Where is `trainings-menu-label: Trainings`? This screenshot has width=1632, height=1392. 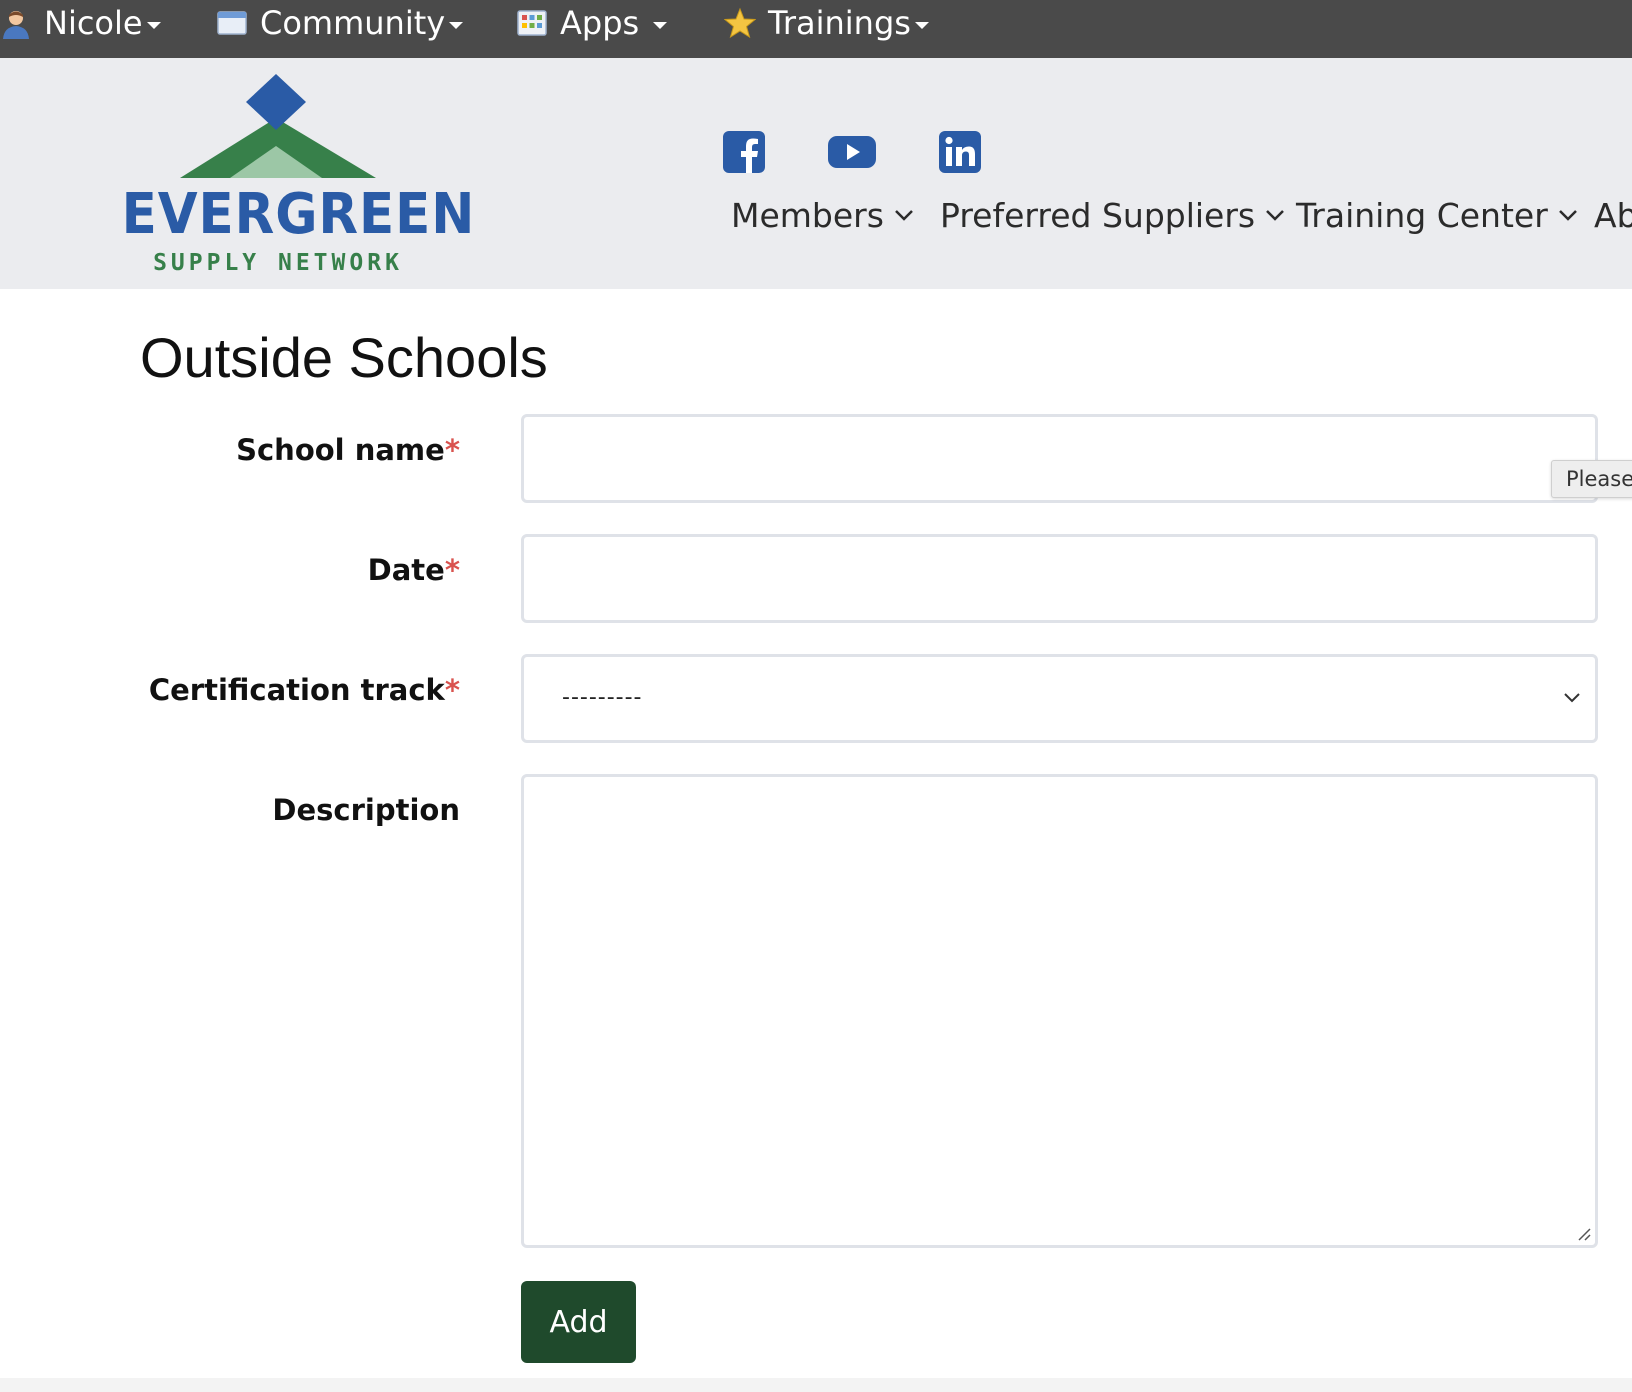
trainings-menu-label: Trainings is located at coordinates (839, 23).